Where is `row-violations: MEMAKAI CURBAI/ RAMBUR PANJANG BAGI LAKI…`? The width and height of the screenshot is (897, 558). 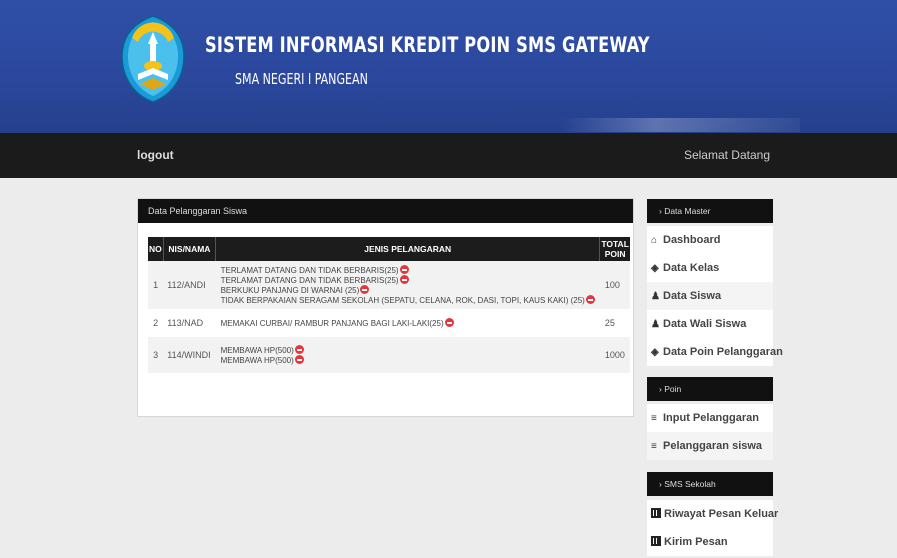 row-violations: MEMAKAI CURBAI/ RAMBUR PANJANG BAGI LAKI… is located at coordinates (407, 323).